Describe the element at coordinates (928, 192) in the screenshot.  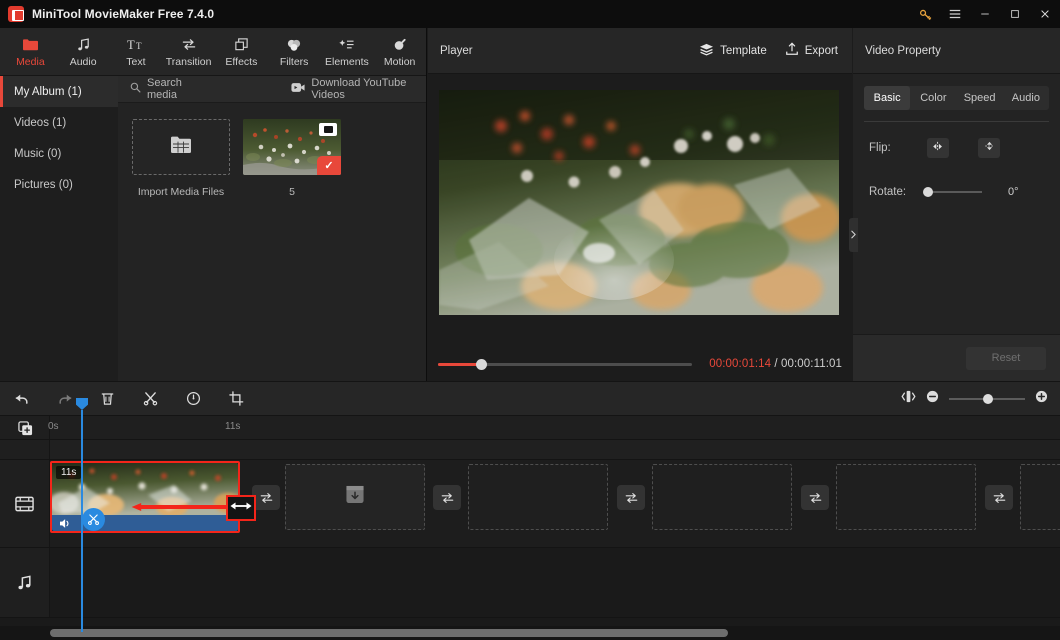
I see `rotate-handle` at that location.